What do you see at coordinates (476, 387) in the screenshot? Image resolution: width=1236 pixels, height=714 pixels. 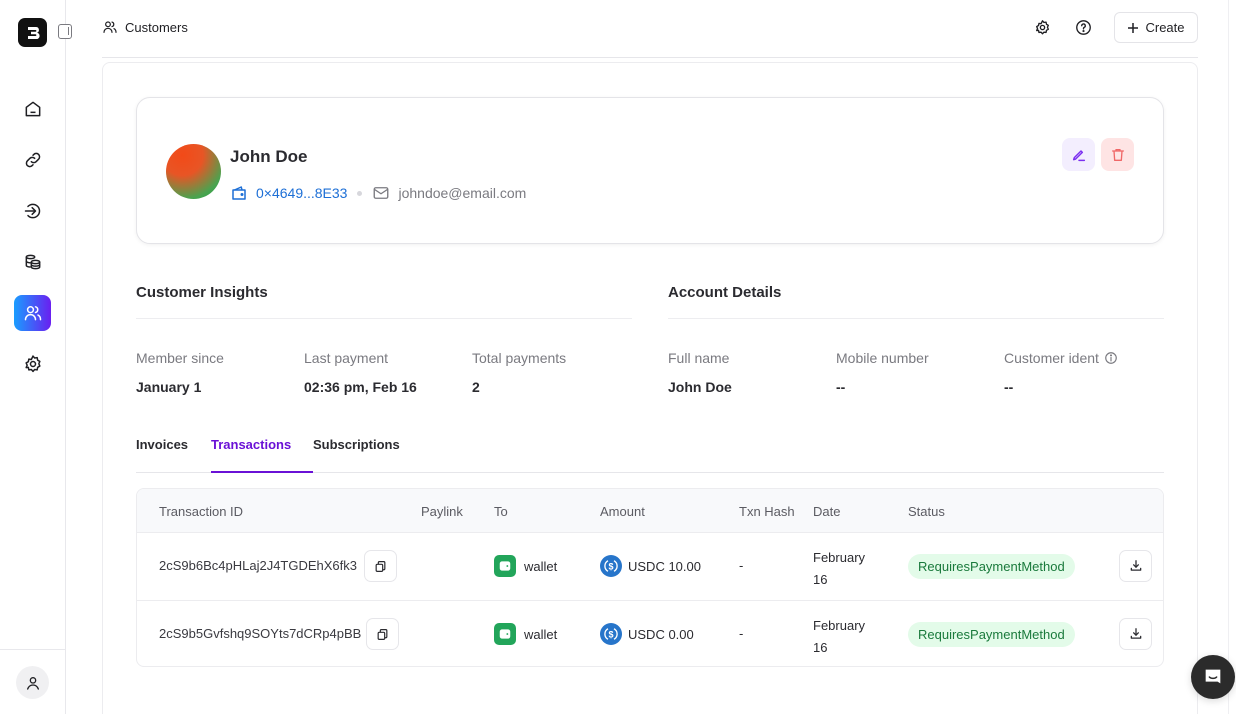 I see `stat-value: 2` at bounding box center [476, 387].